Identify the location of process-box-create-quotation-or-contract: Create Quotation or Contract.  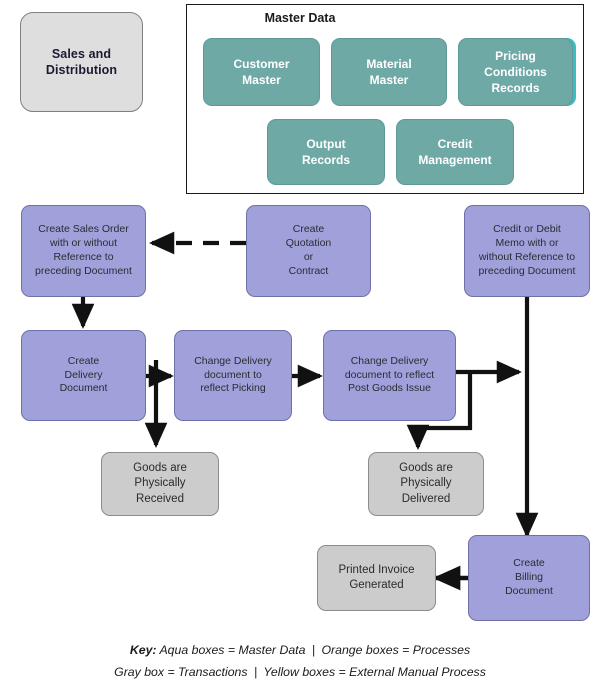
(308, 251).